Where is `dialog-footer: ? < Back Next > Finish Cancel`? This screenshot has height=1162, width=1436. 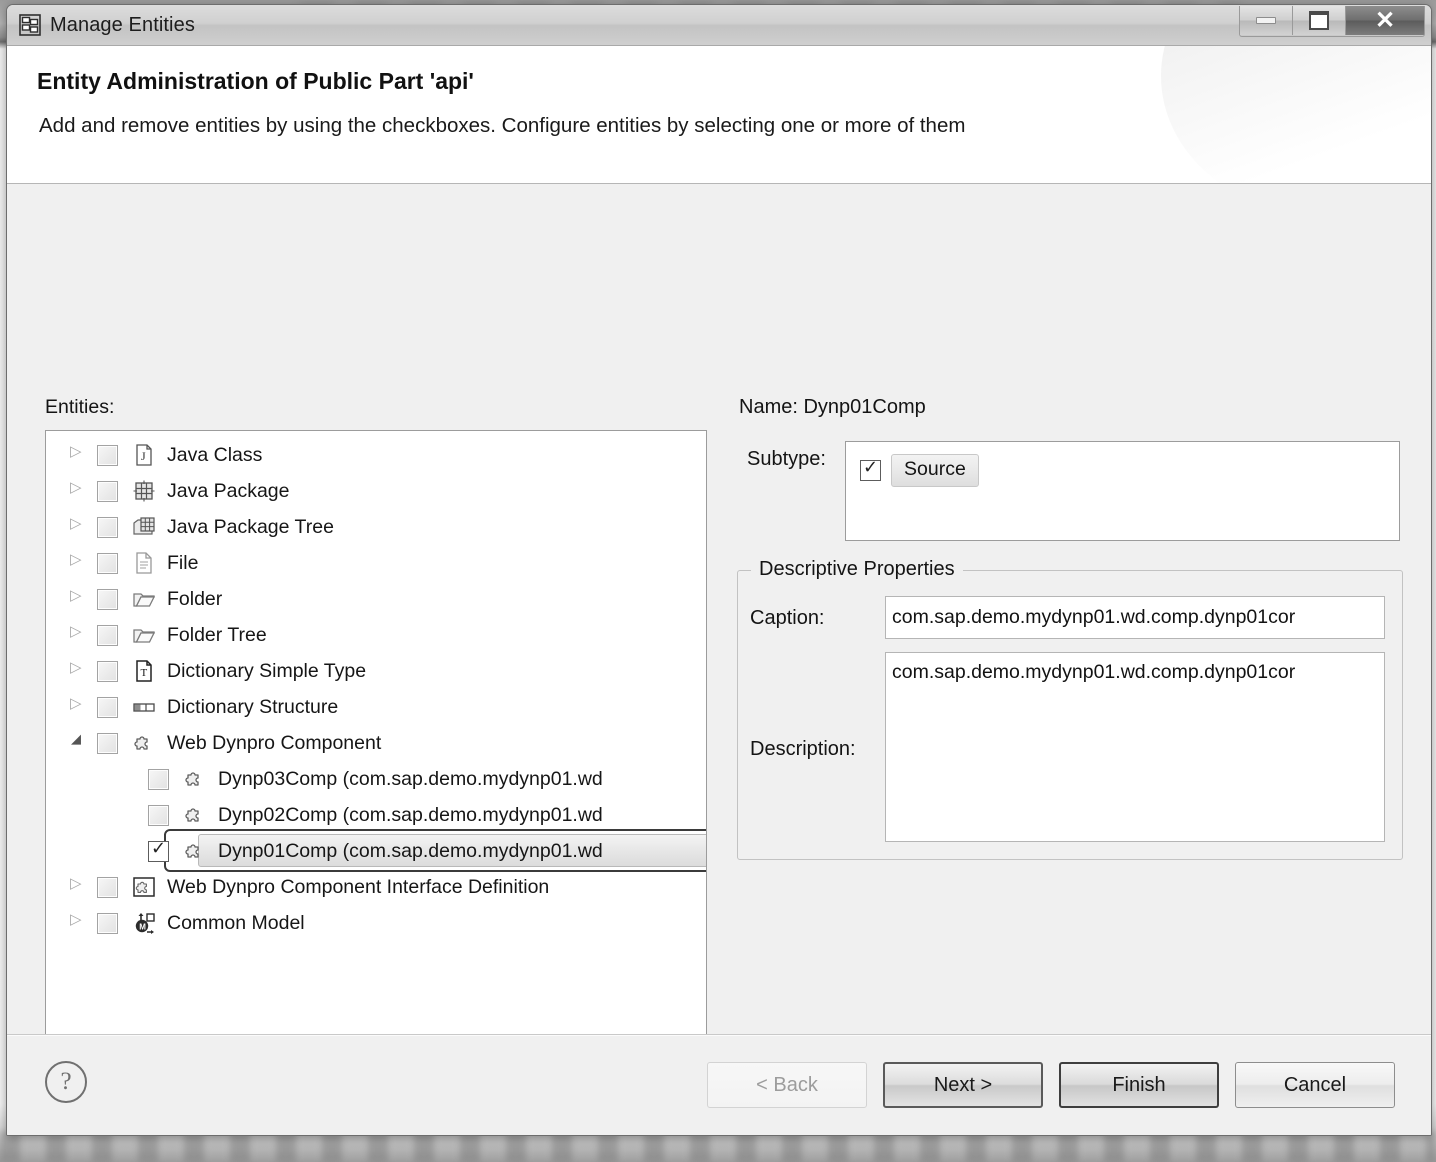
dialog-footer: ? < Back Next > Finish Cancel is located at coordinates (719, 1085).